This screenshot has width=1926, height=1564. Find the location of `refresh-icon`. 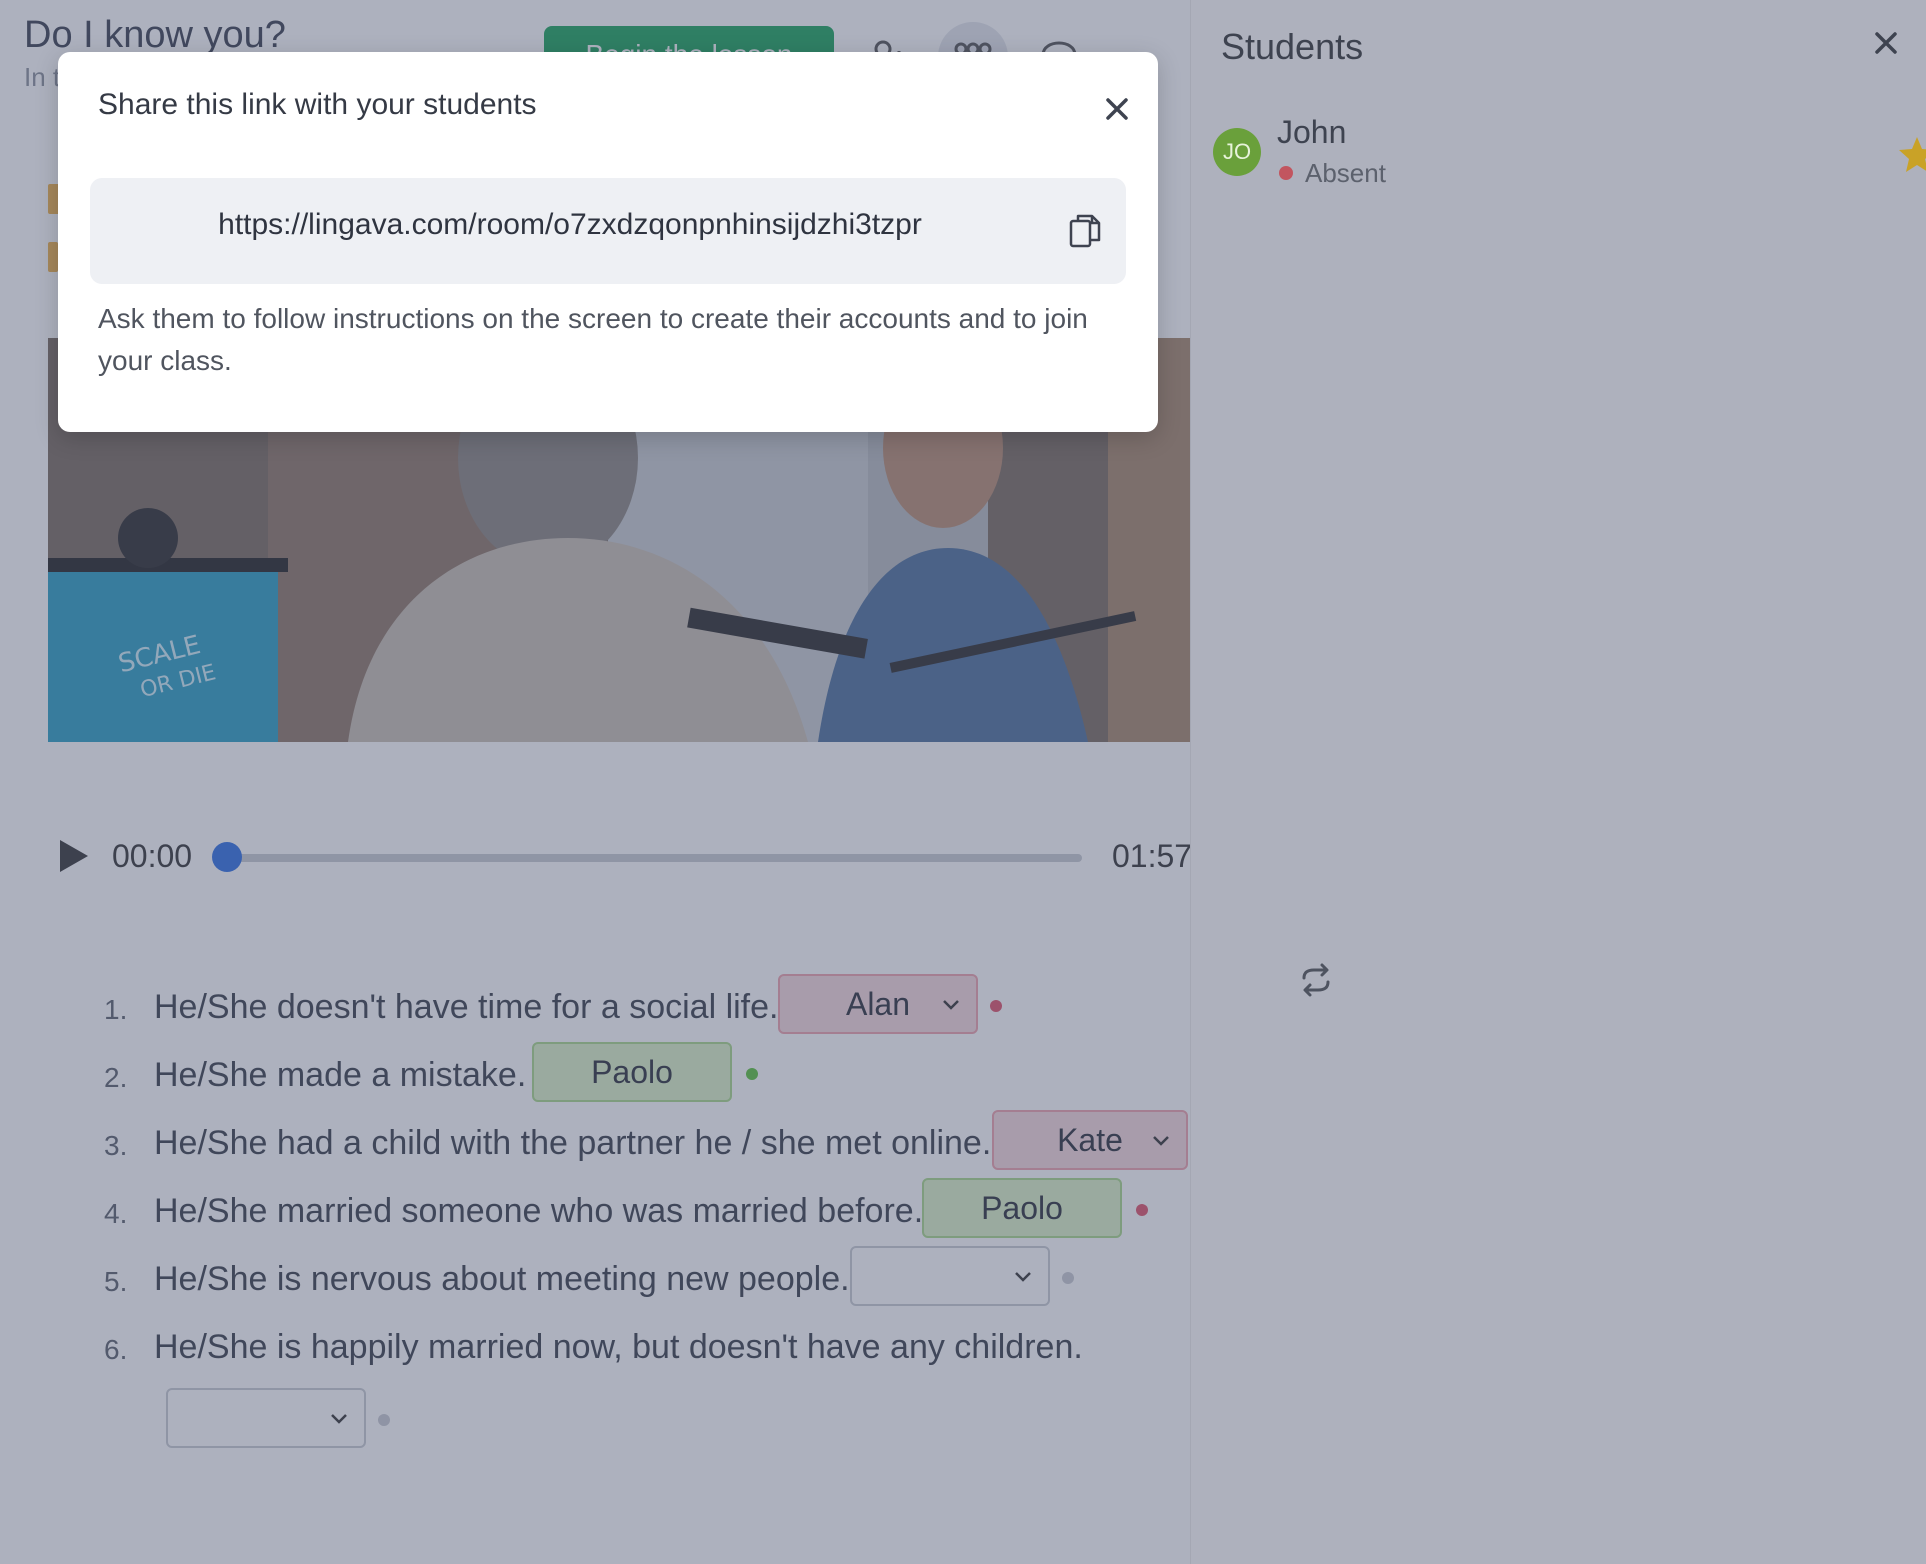

refresh-icon is located at coordinates (1316, 980).